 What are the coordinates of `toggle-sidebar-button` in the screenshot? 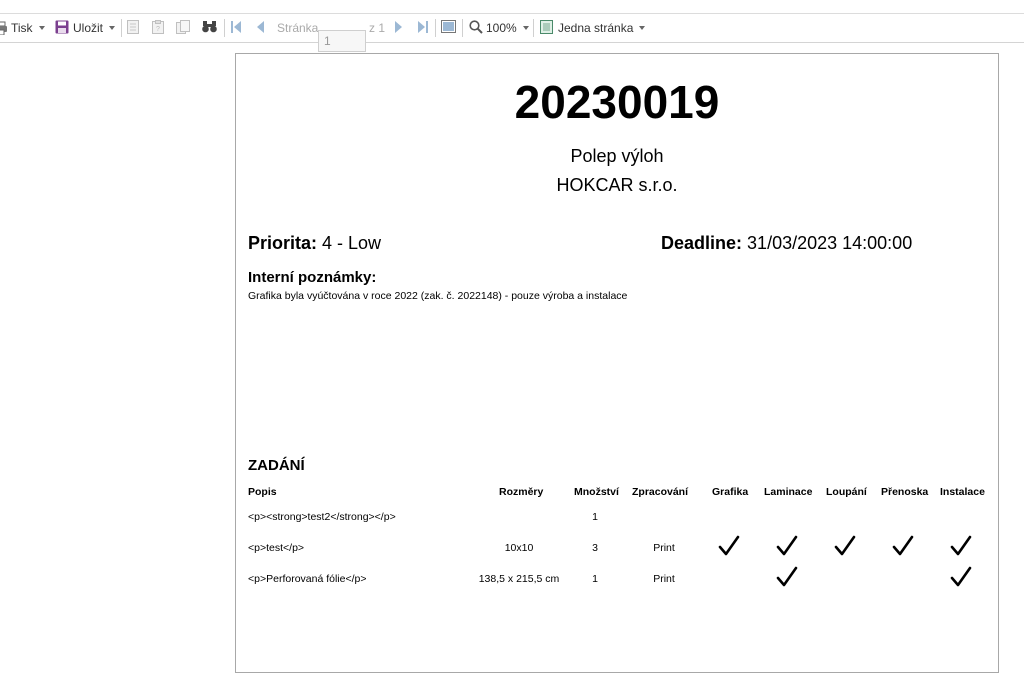 It's located at (448, 28).